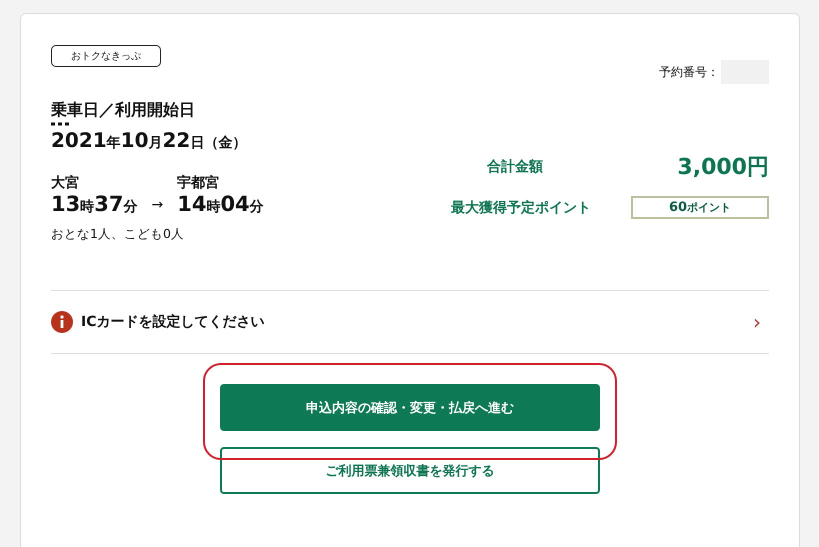  What do you see at coordinates (220, 204) in the screenshot?
I see `arrival-time: 14時04分` at bounding box center [220, 204].